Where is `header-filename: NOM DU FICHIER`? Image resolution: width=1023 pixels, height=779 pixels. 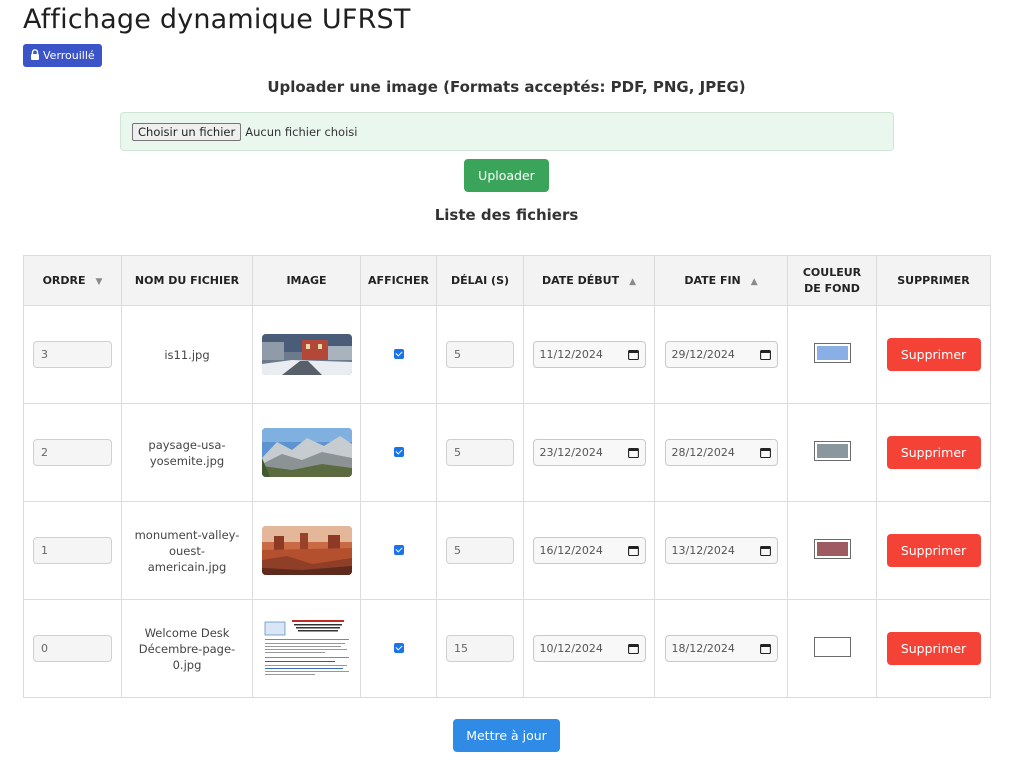
header-filename: NOM DU FICHIER is located at coordinates (187, 280).